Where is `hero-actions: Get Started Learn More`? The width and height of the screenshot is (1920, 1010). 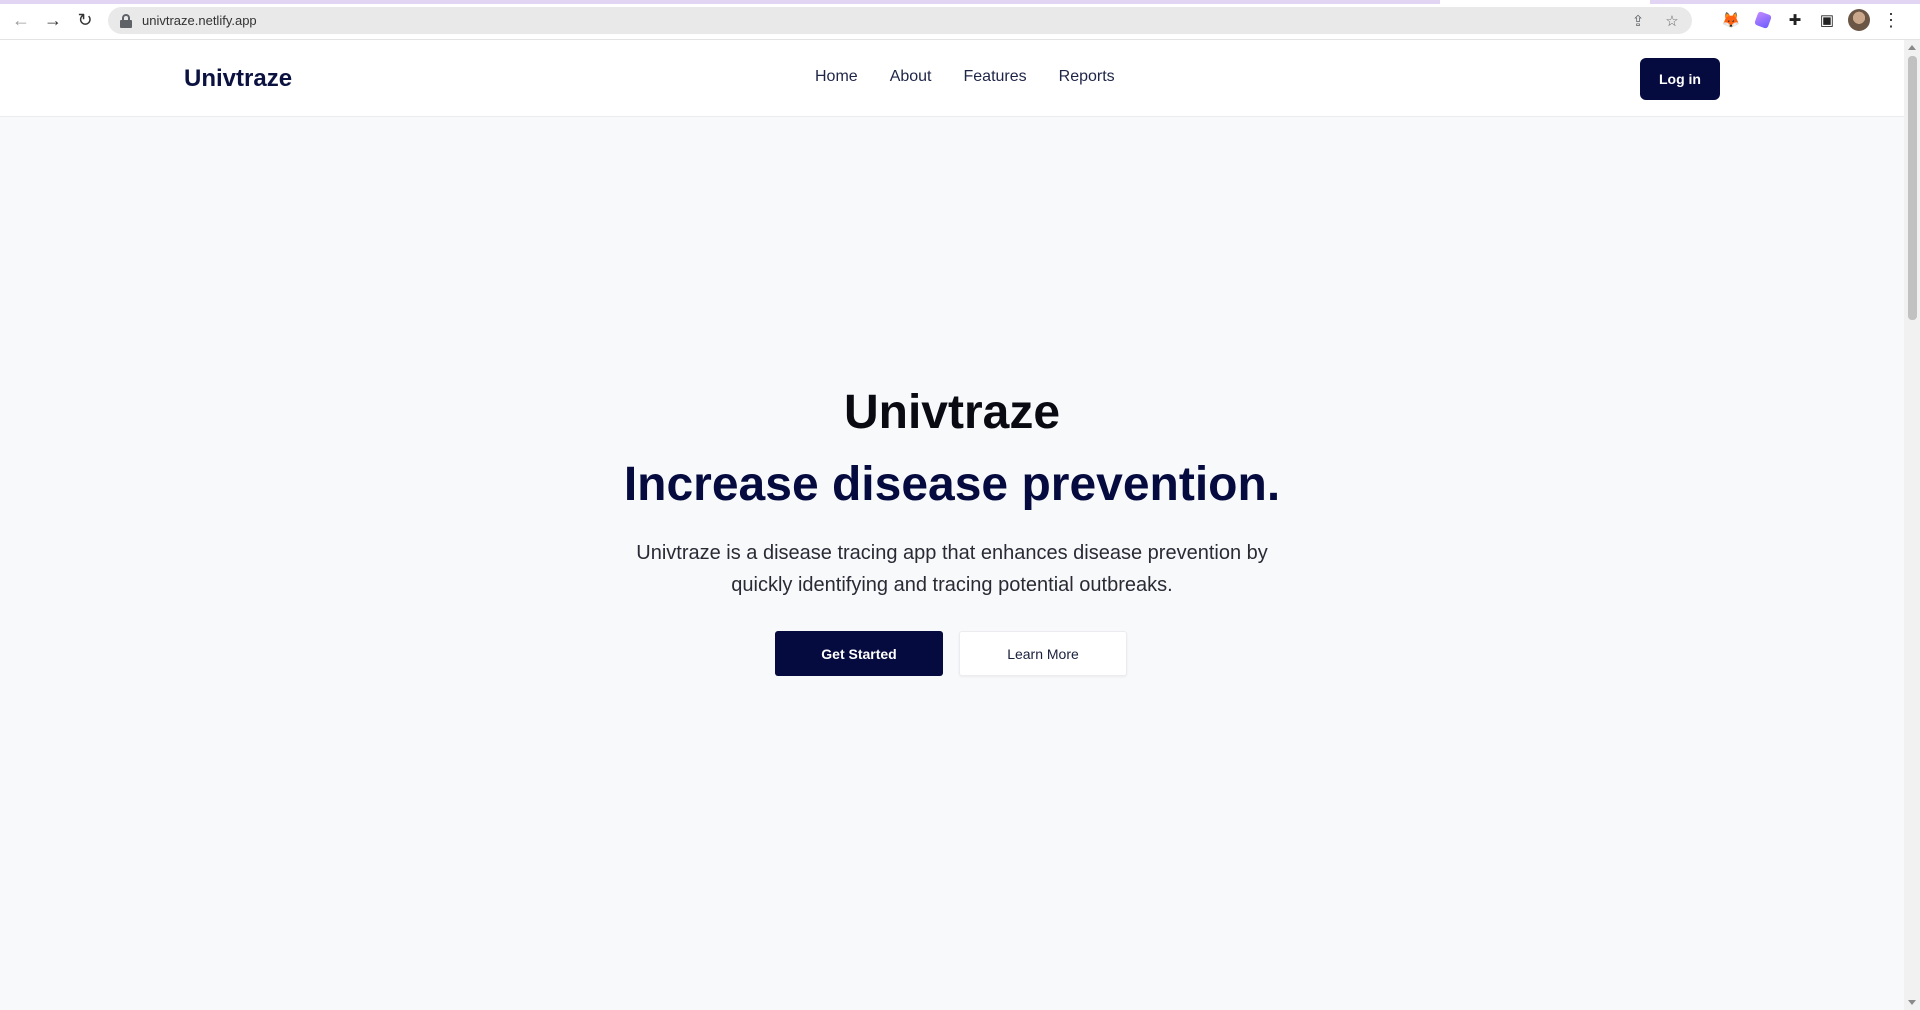 hero-actions: Get Started Learn More is located at coordinates (951, 653).